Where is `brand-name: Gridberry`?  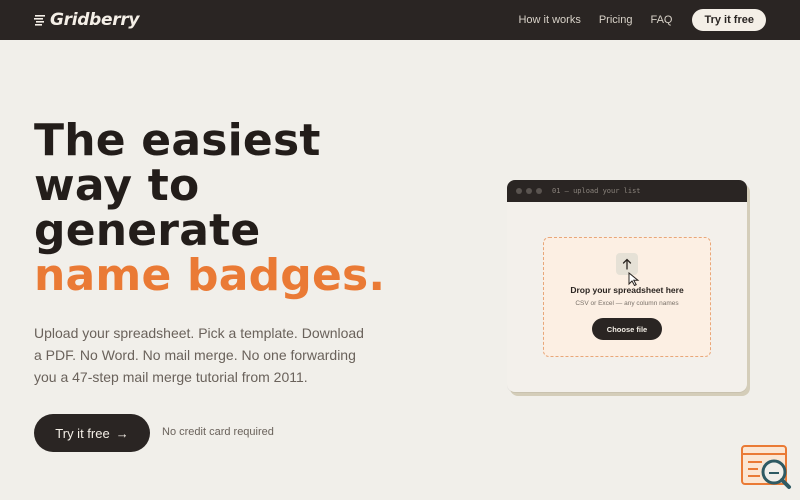 brand-name: Gridberry is located at coordinates (95, 20).